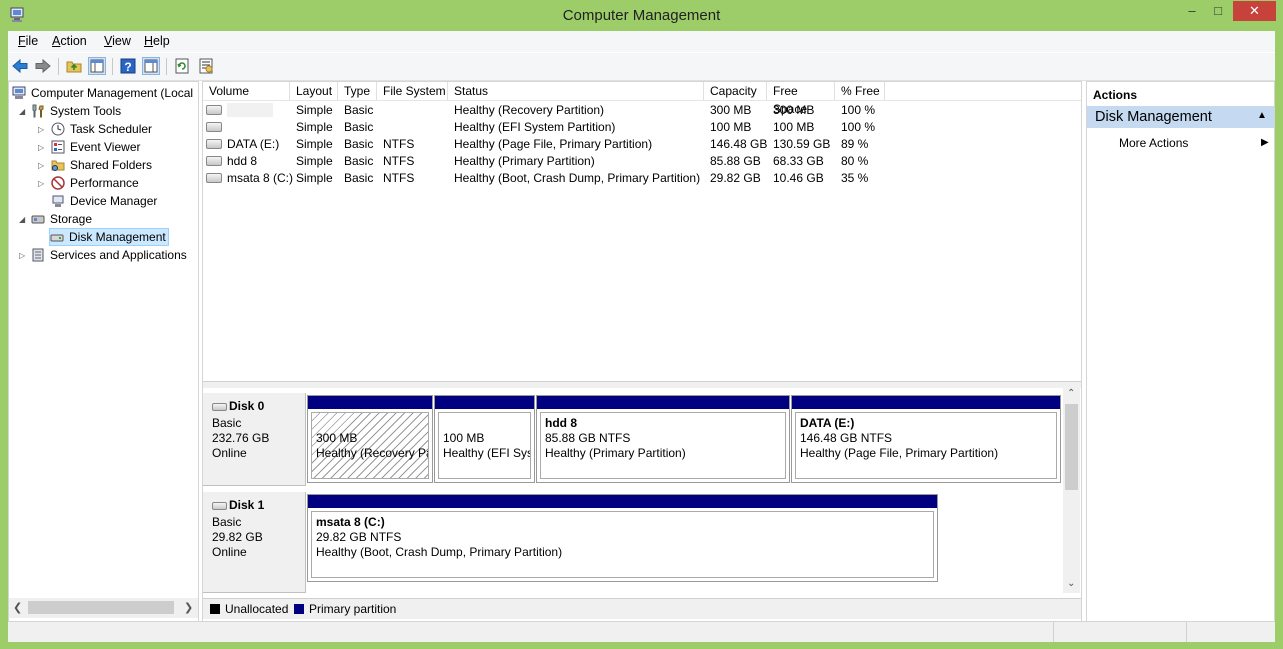  I want to click on tree-item-storage: Storage, so click(61, 219).